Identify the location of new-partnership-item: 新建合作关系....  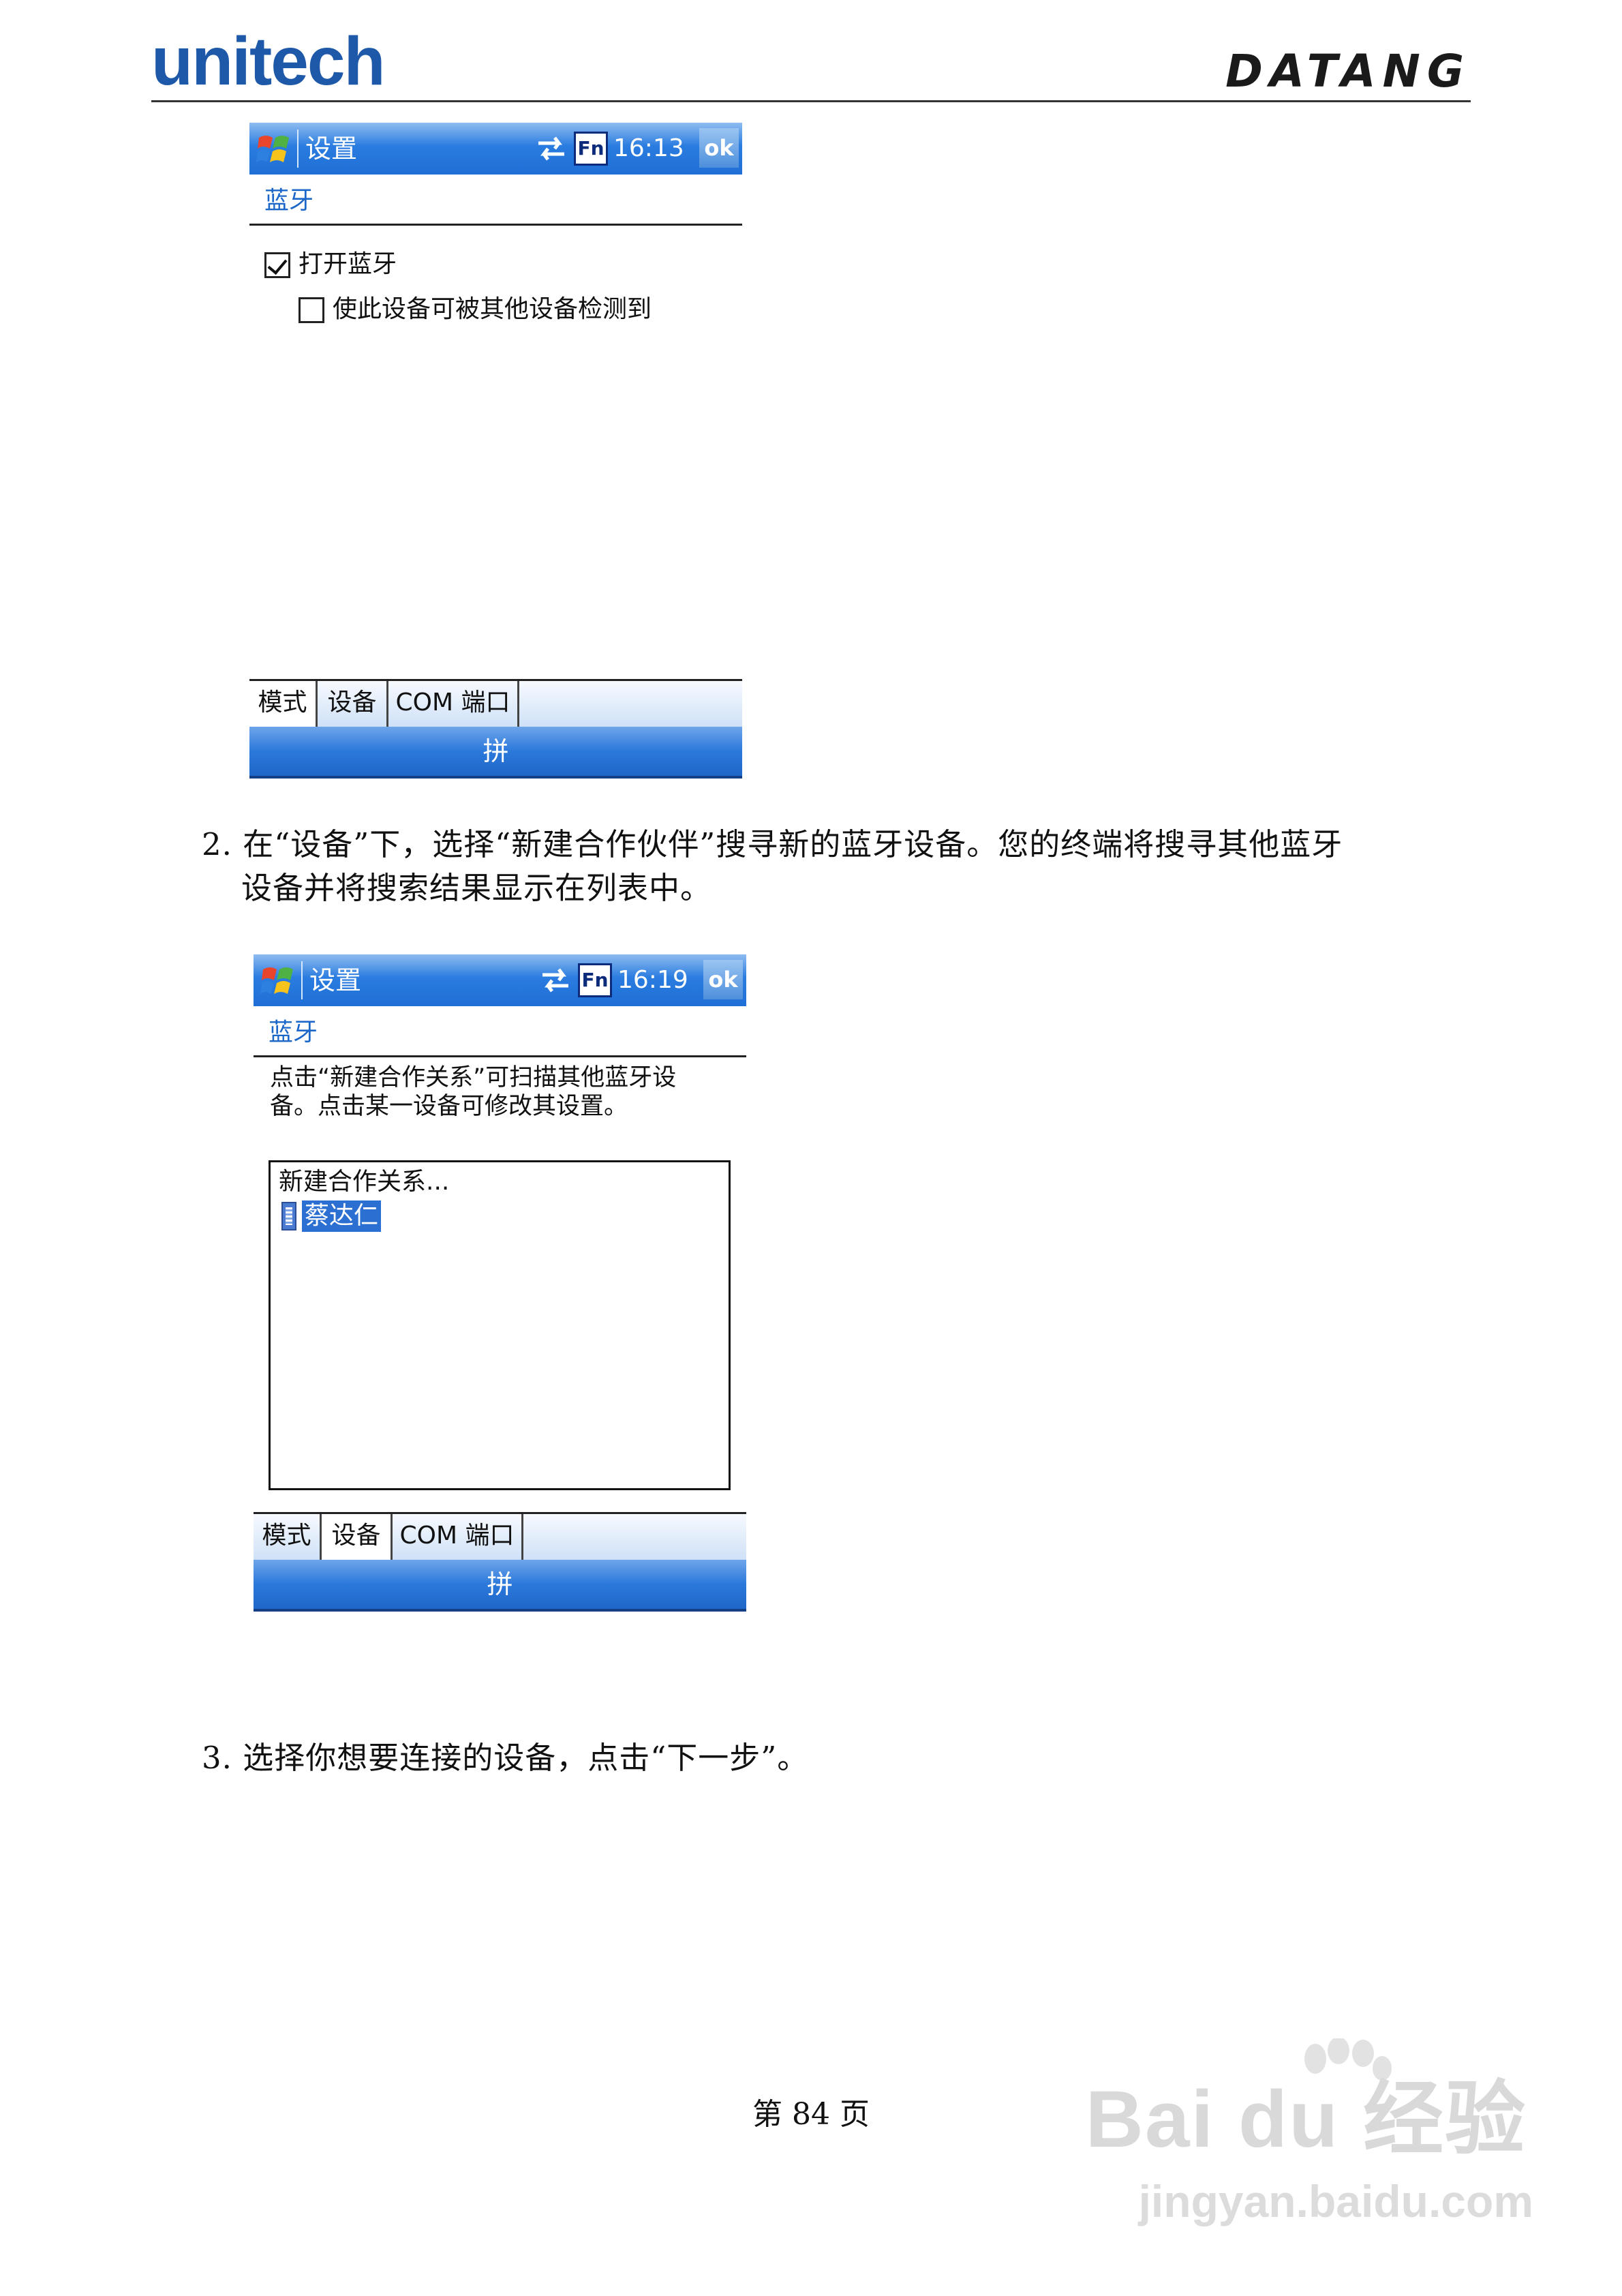
(364, 1182).